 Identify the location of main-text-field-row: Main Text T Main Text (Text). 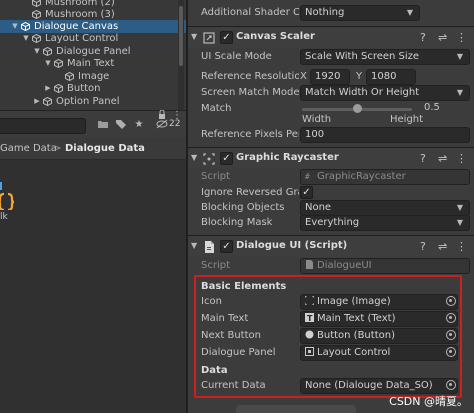
(331, 319).